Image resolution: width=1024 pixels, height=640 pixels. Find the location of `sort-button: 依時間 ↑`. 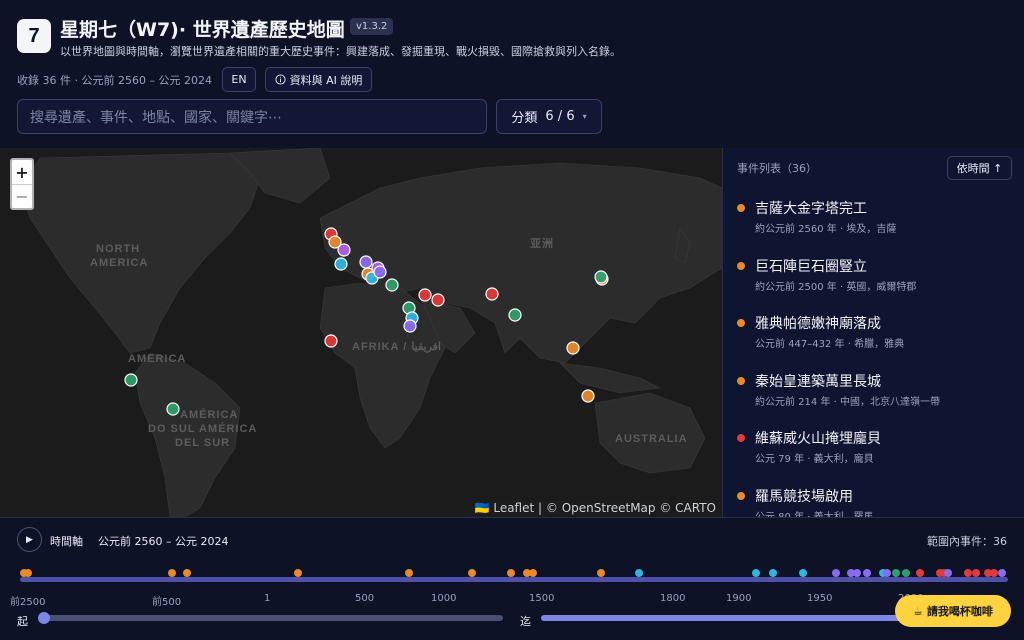

sort-button: 依時間 ↑ is located at coordinates (979, 168).